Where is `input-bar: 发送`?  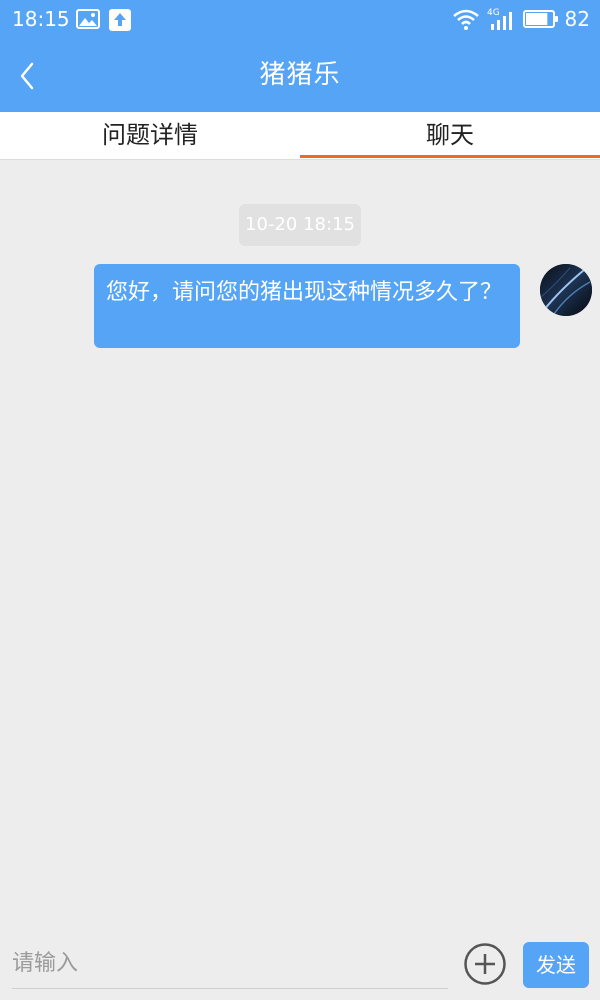
input-bar: 发送 is located at coordinates (300, 966).